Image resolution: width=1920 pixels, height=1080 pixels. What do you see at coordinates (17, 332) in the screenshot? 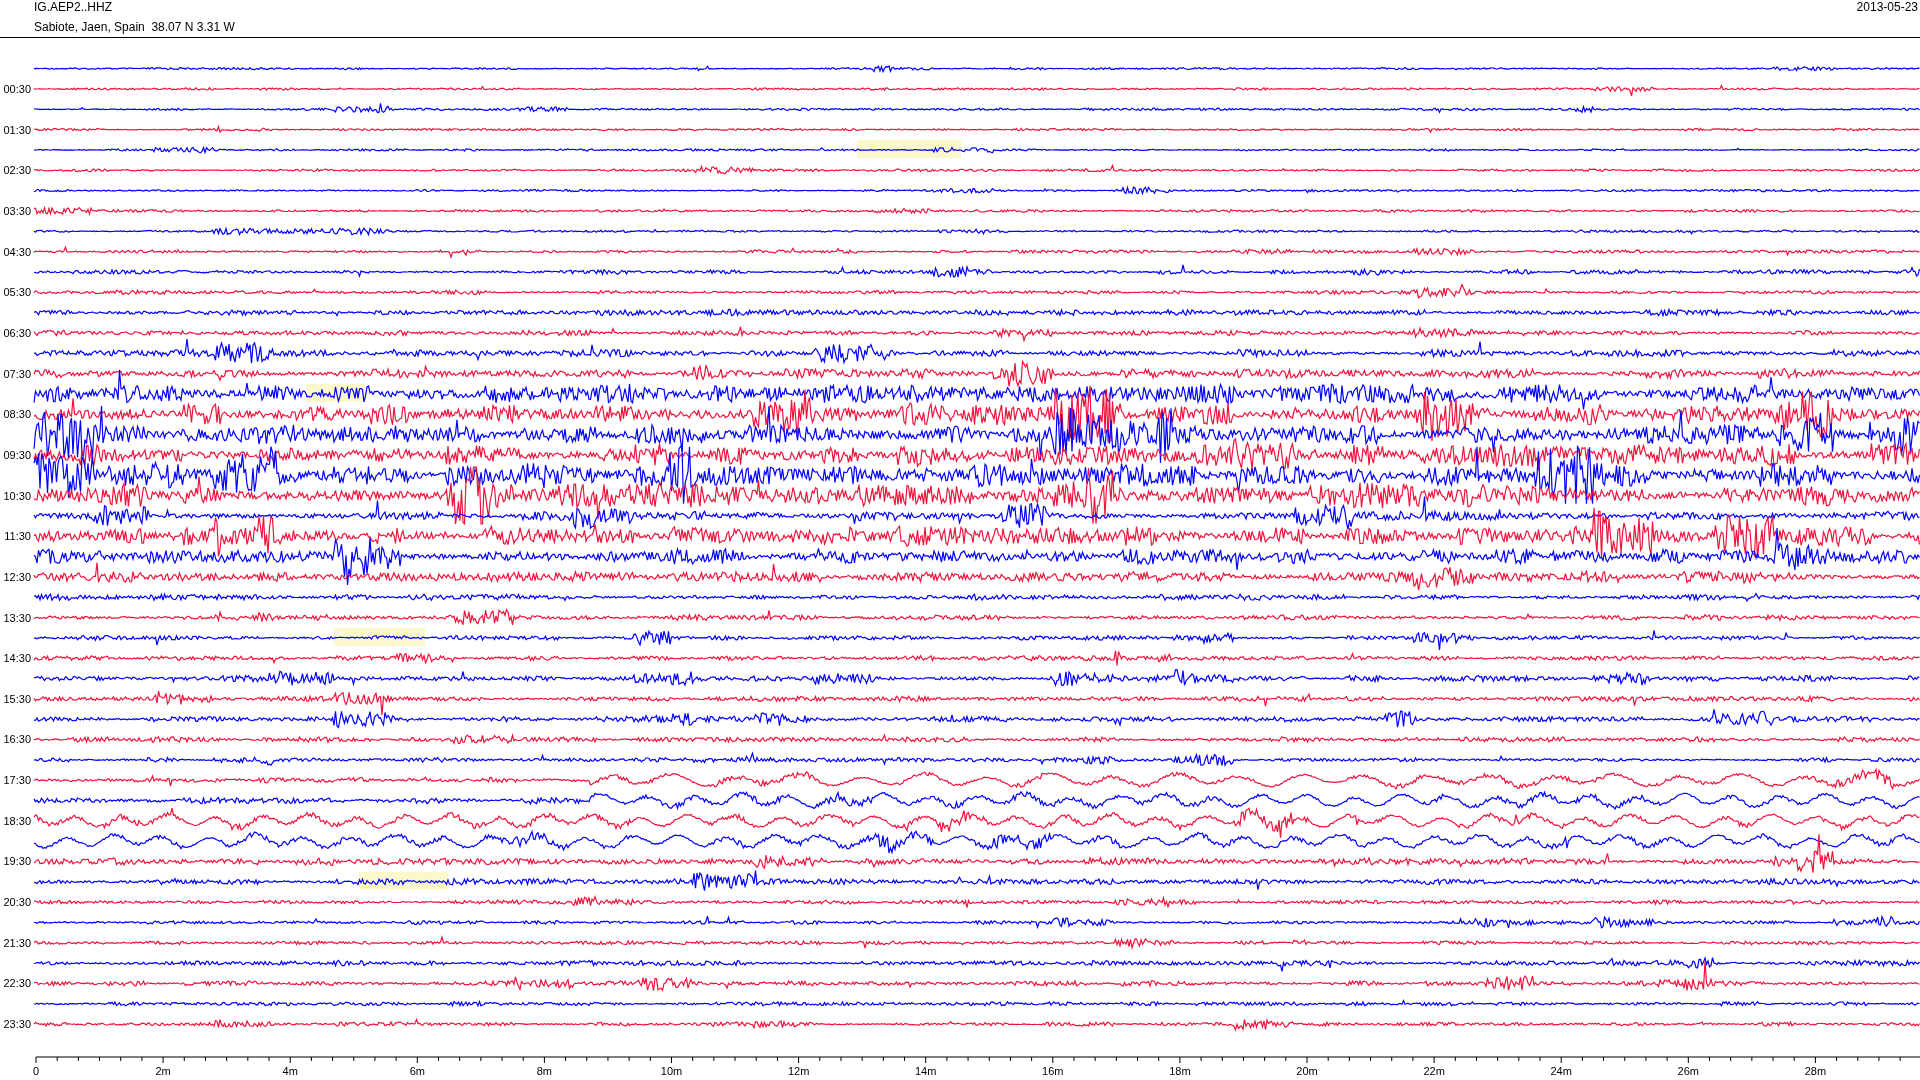
I see `time-label: 06:30` at bounding box center [17, 332].